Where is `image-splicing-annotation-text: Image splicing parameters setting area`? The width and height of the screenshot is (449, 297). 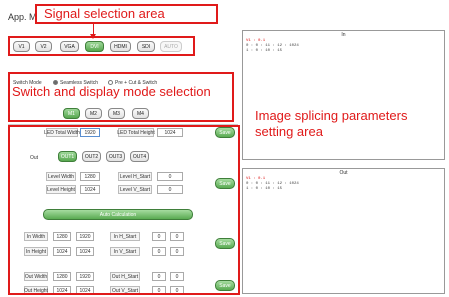
image-splicing-annotation-text: Image splicing parameters setting area is located at coordinates (331, 123).